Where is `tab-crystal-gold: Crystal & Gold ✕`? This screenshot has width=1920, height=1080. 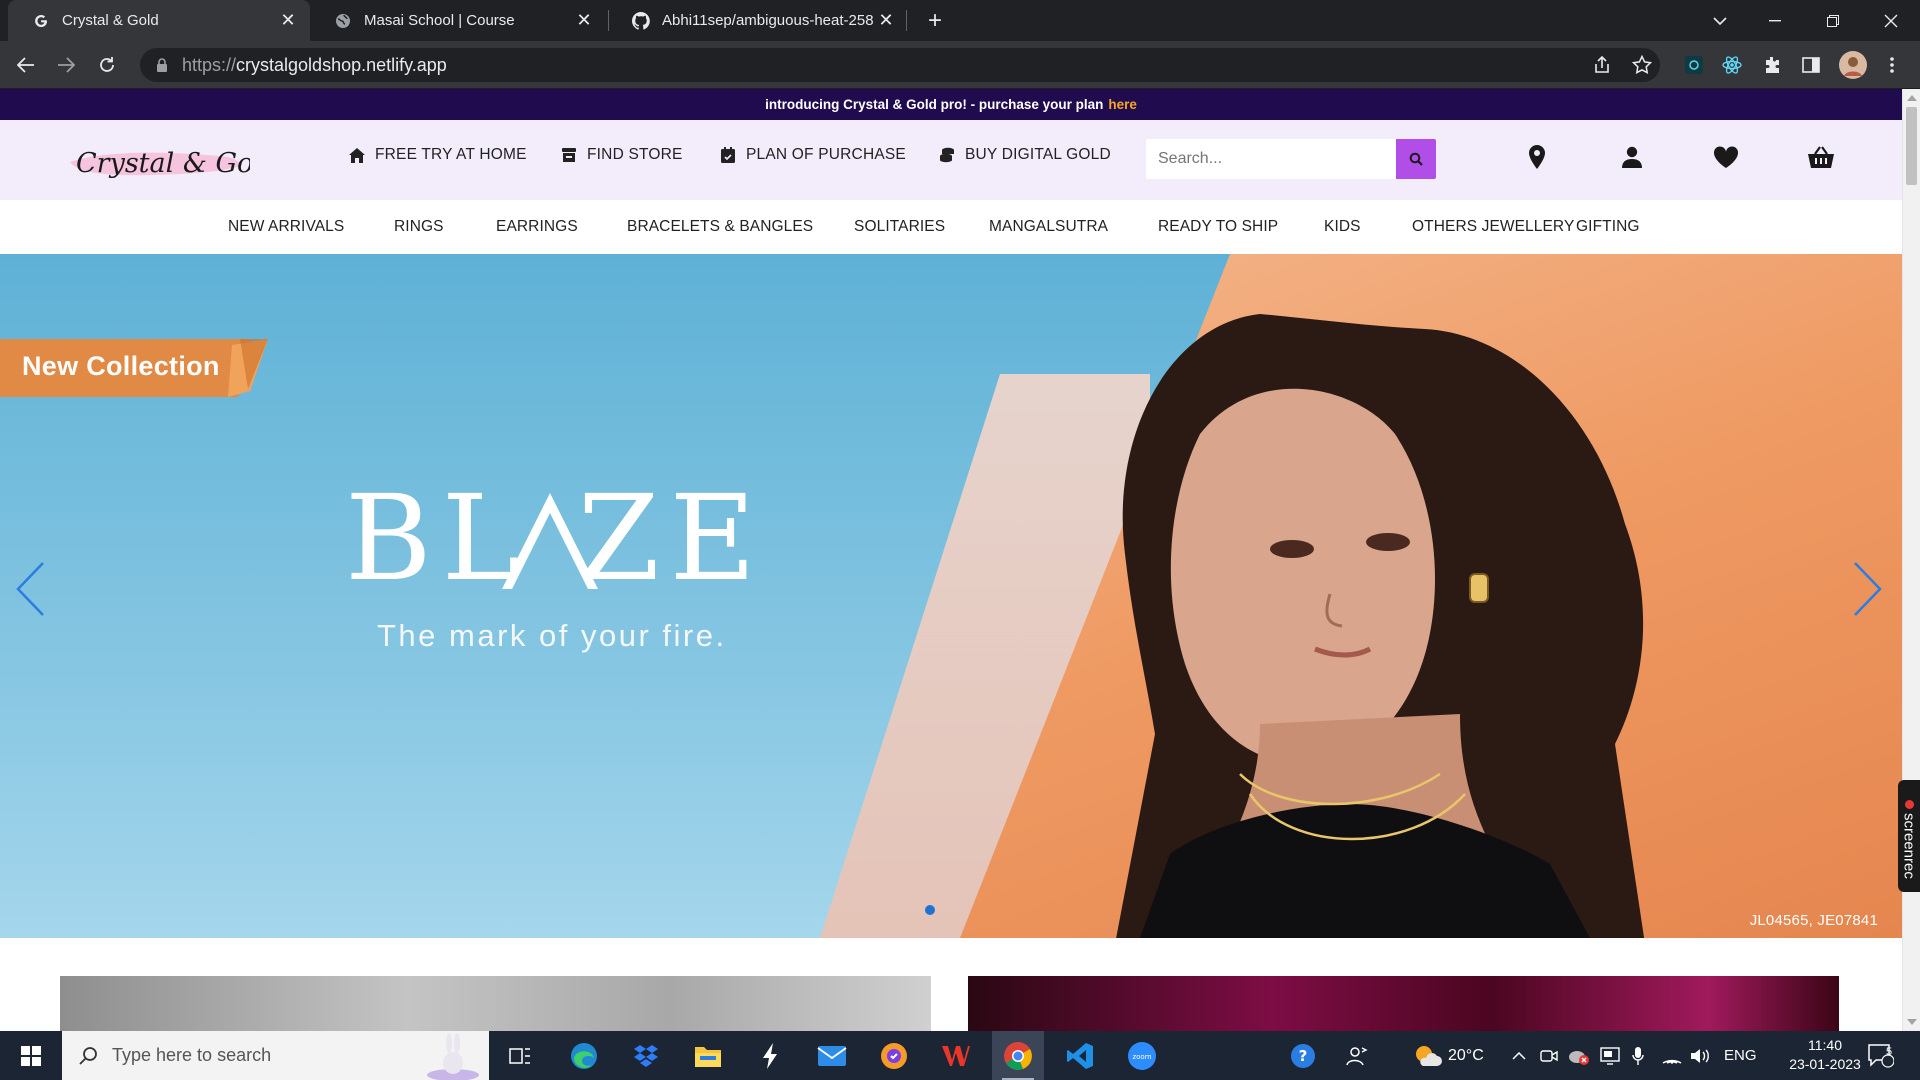 tab-crystal-gold: Crystal & Gold ✕ is located at coordinates (159, 20).